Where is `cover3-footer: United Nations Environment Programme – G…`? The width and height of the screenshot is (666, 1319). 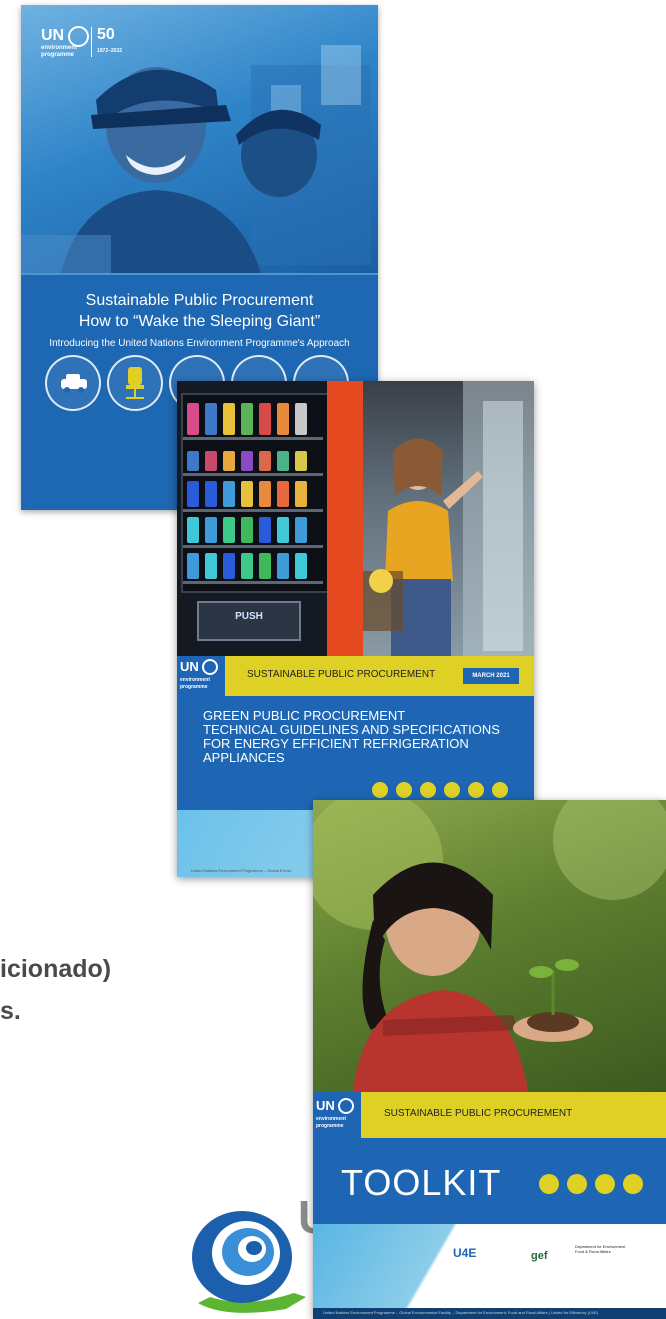 cover3-footer: United Nations Environment Programme – G… is located at coordinates (461, 1312).